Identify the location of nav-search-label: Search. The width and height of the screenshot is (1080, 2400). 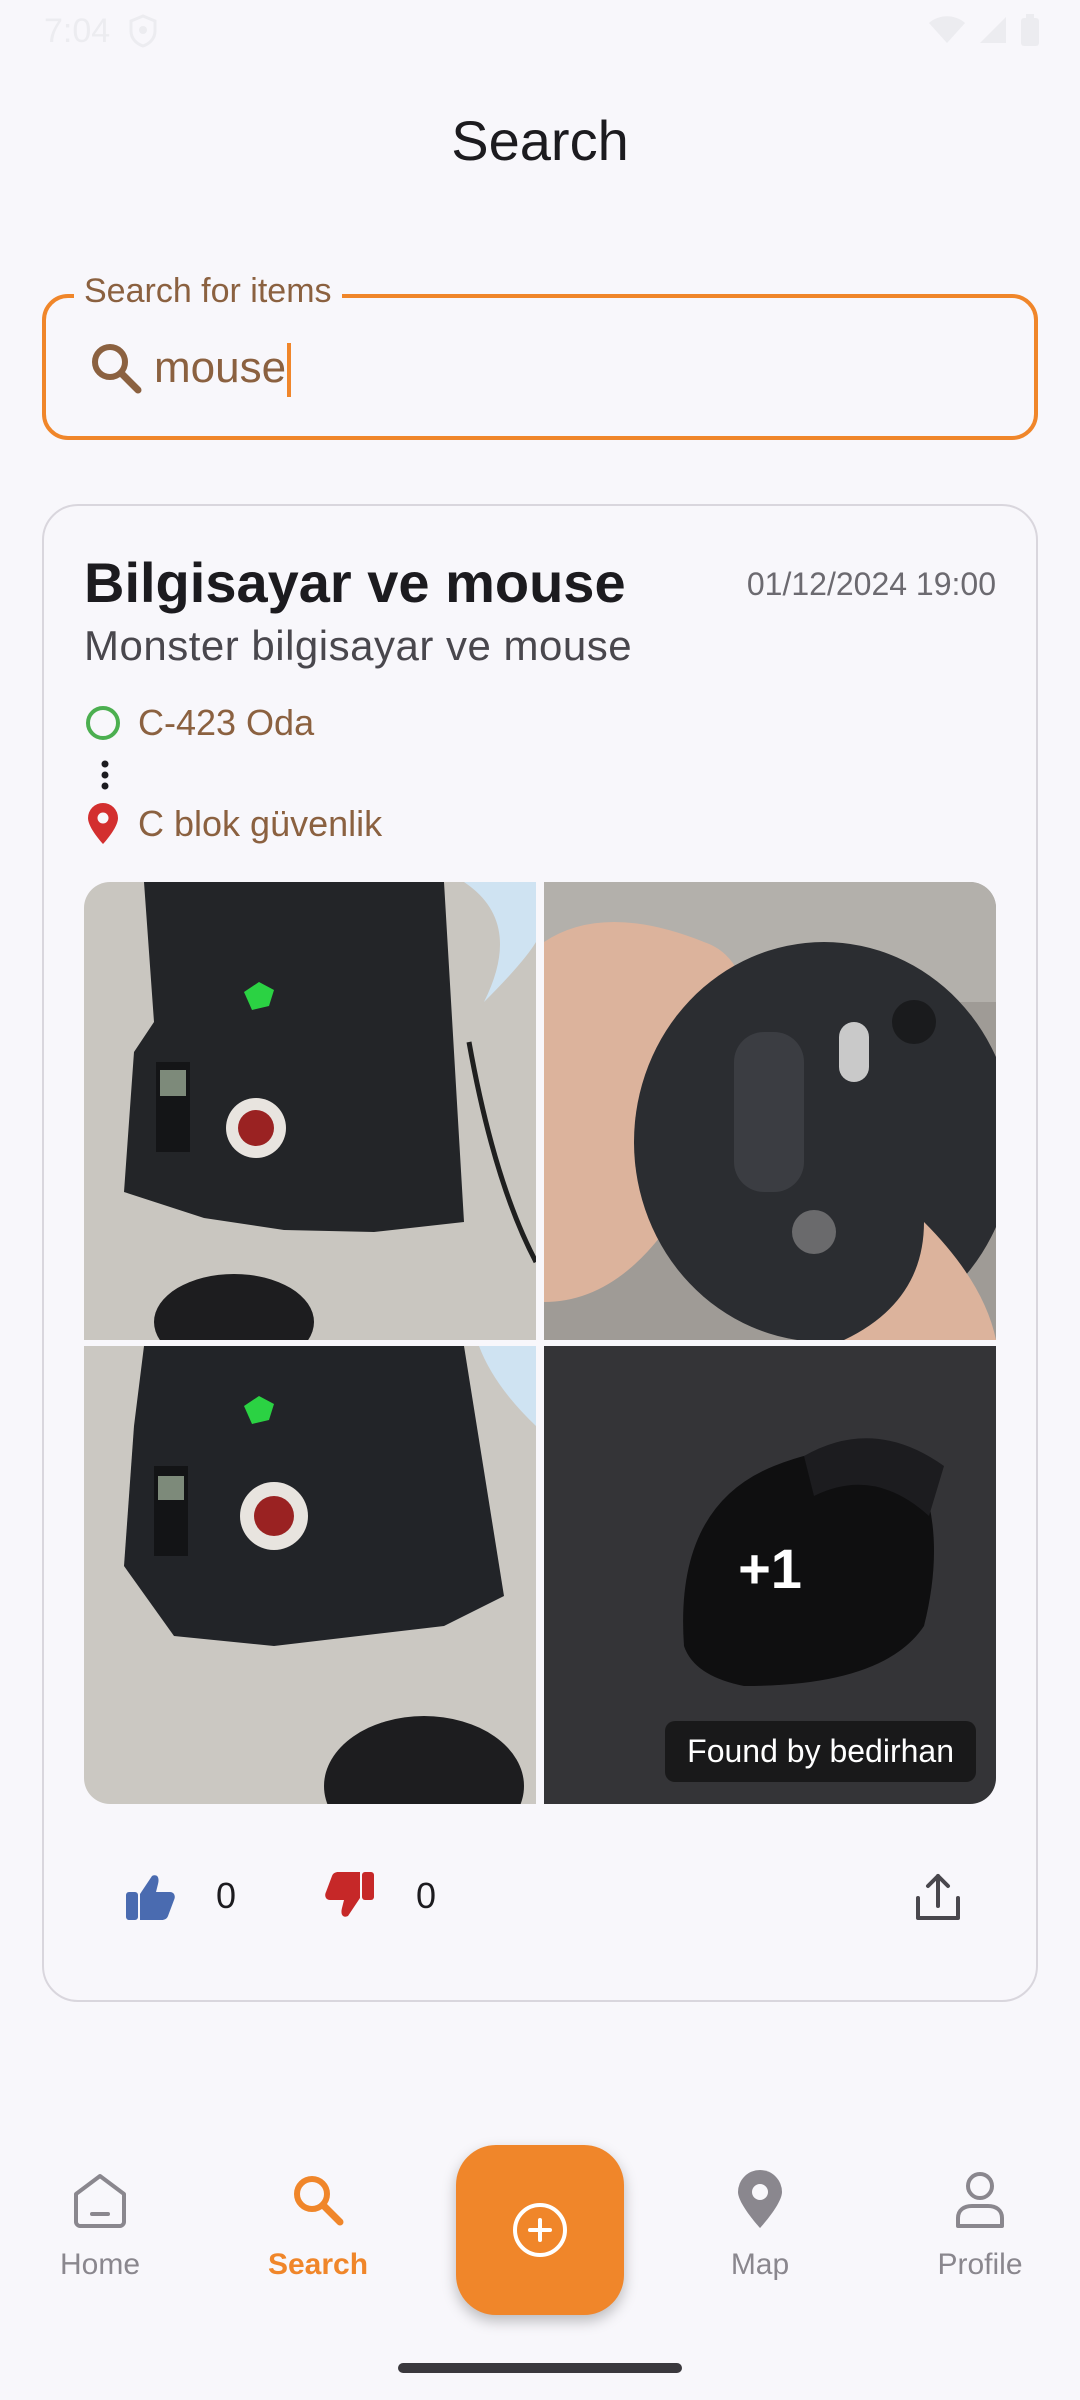
(318, 2264).